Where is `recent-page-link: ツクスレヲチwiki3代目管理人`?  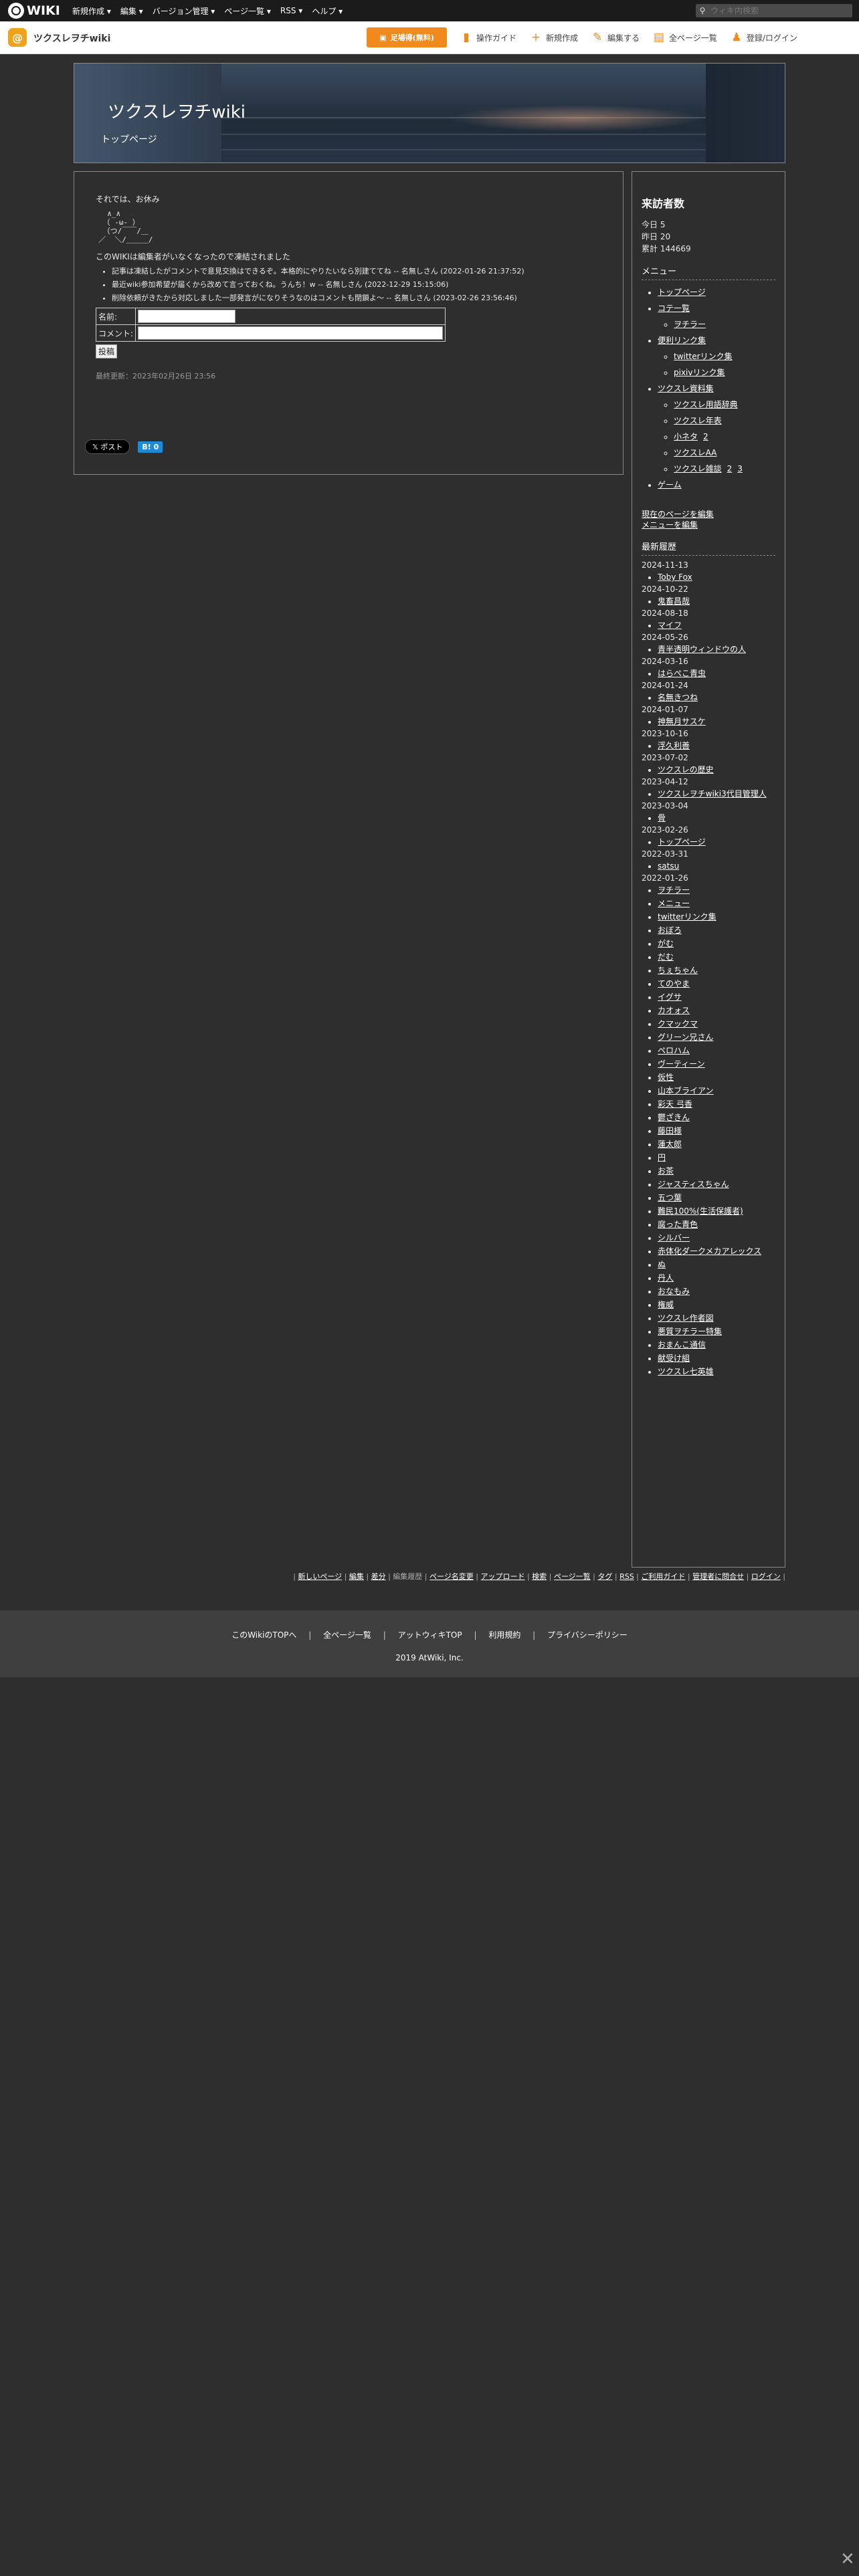
recent-page-link: ツクスレヲチwiki3代目管理人 is located at coordinates (713, 794).